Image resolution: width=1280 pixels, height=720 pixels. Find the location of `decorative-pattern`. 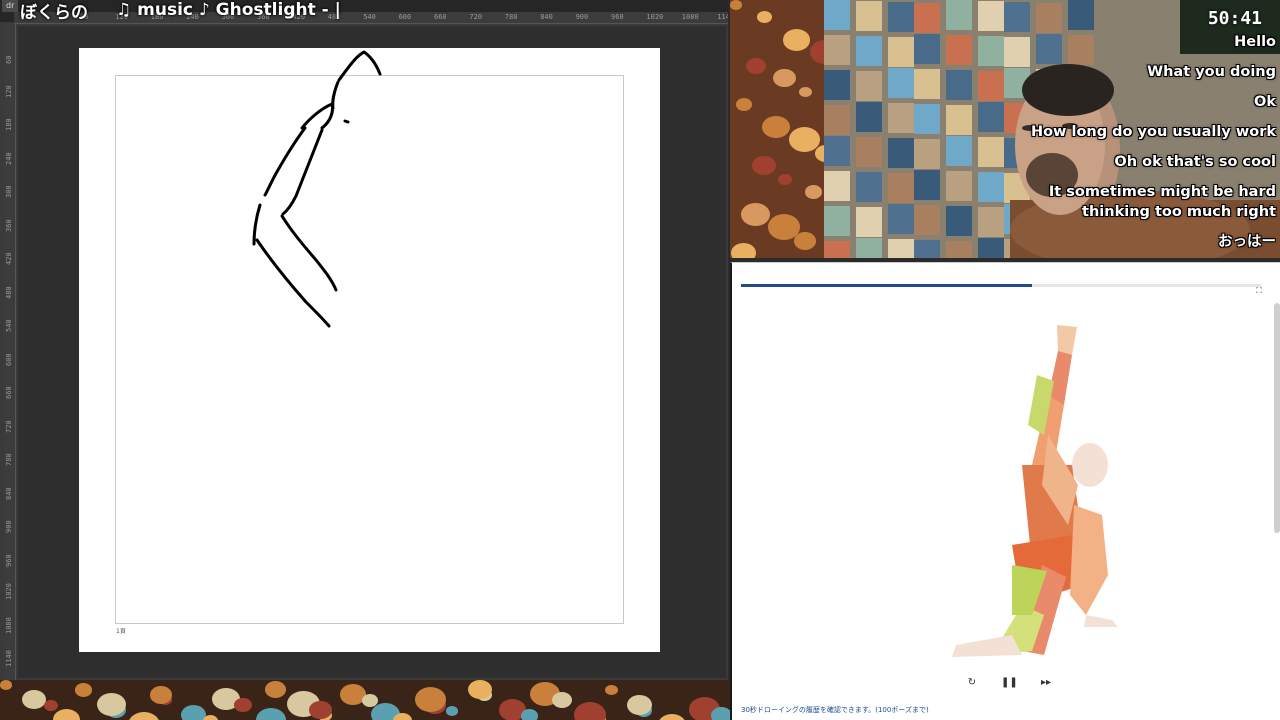

decorative-pattern is located at coordinates (365, 700).